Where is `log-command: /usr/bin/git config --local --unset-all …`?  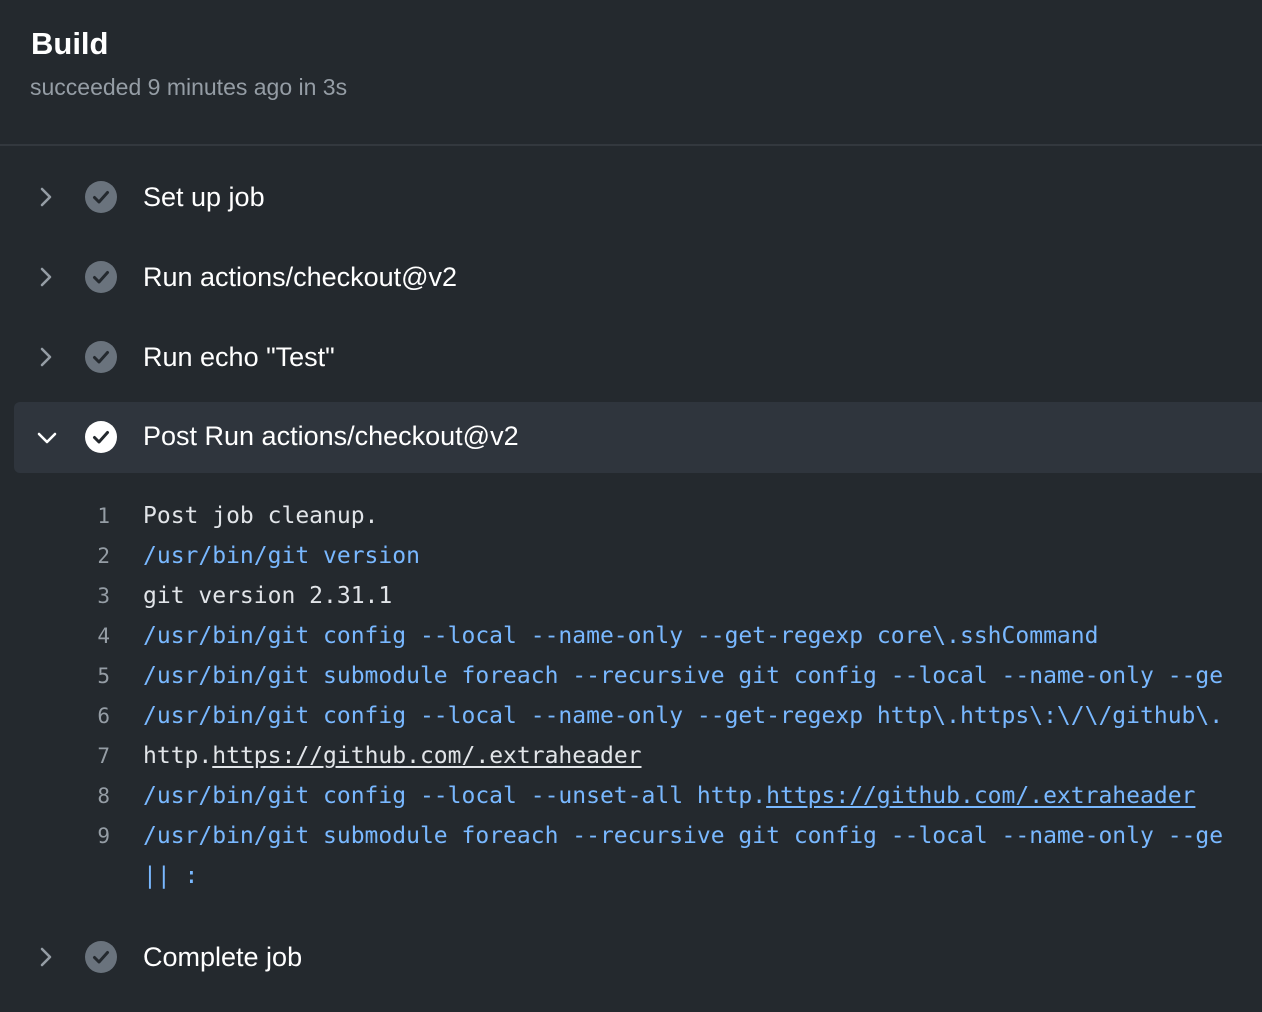
log-command: /usr/bin/git config --local --unset-all … is located at coordinates (669, 796).